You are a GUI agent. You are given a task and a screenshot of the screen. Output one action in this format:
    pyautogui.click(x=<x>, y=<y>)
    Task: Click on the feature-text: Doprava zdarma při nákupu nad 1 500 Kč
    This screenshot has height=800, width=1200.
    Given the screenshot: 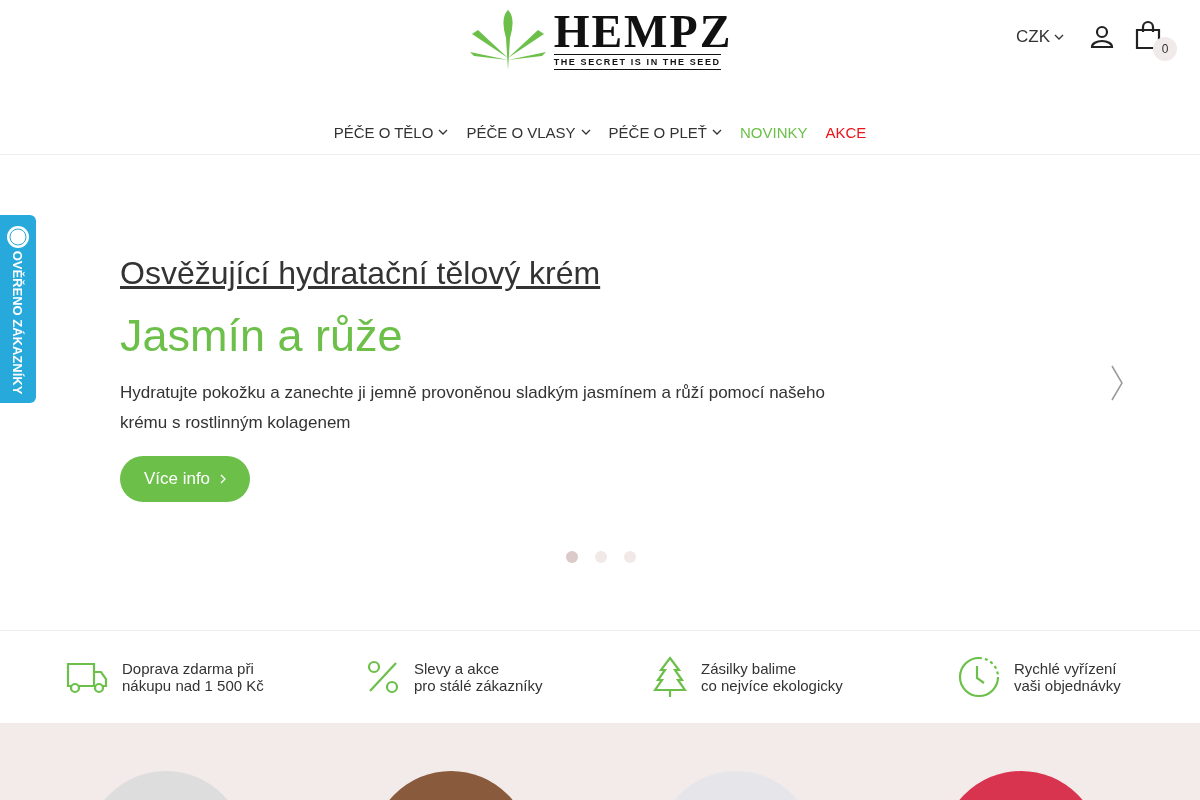 What is the action you would take?
    pyautogui.click(x=193, y=677)
    